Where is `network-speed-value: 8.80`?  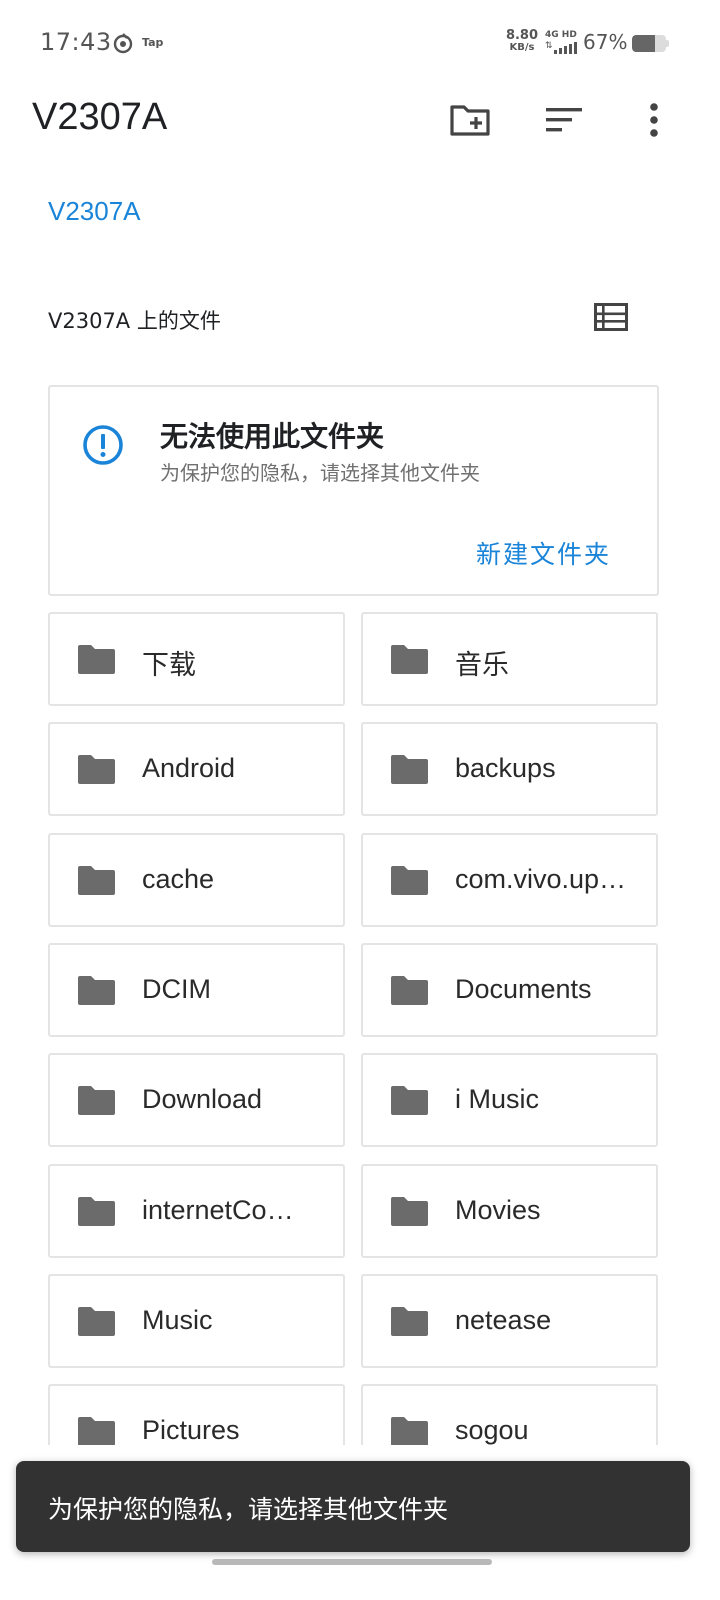 network-speed-value: 8.80 is located at coordinates (522, 35).